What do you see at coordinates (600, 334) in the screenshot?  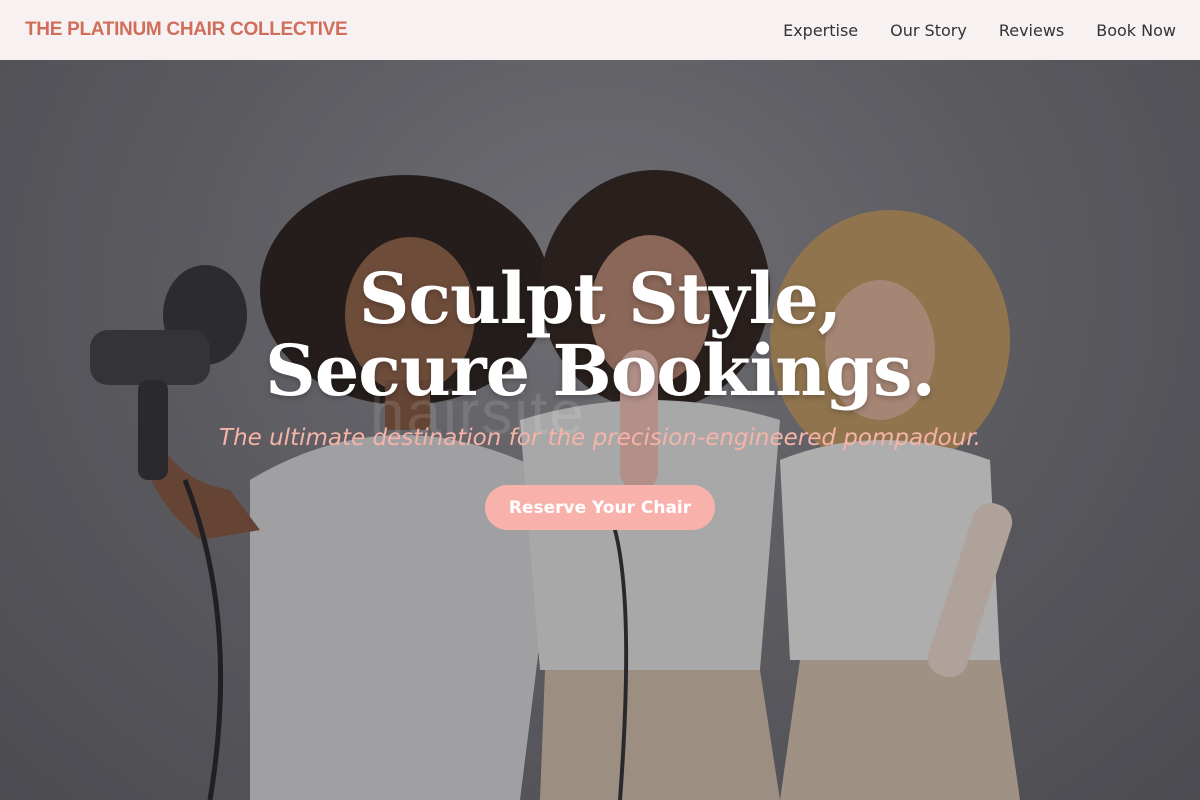 I see `hero-headline: Sculpt Style, Secure Bookings.` at bounding box center [600, 334].